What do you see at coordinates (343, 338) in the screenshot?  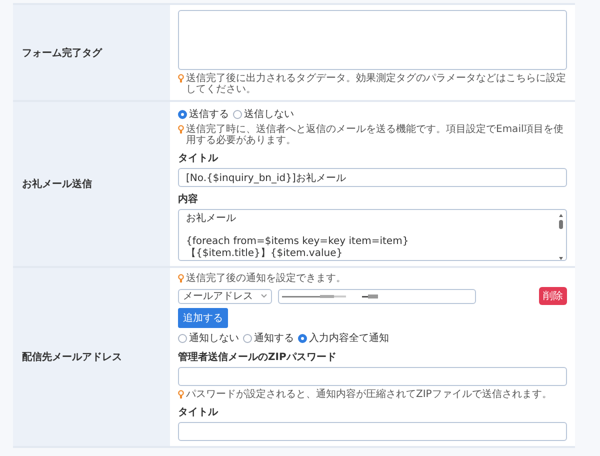 I see `radio-option: 入力内容全て通知` at bounding box center [343, 338].